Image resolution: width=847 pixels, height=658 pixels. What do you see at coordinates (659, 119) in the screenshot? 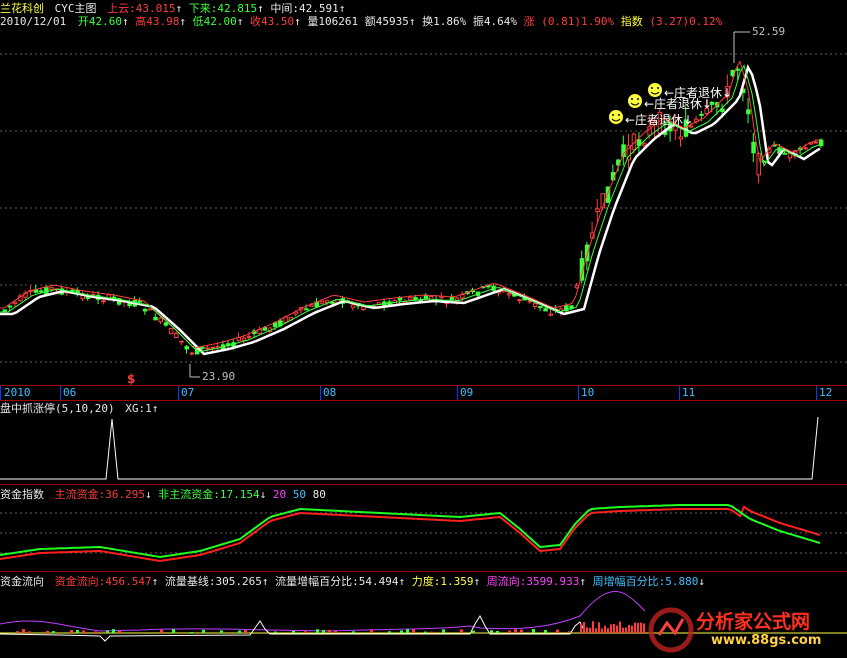
I see `exit-annotation-3: ←庄者退休↓` at bounding box center [659, 119].